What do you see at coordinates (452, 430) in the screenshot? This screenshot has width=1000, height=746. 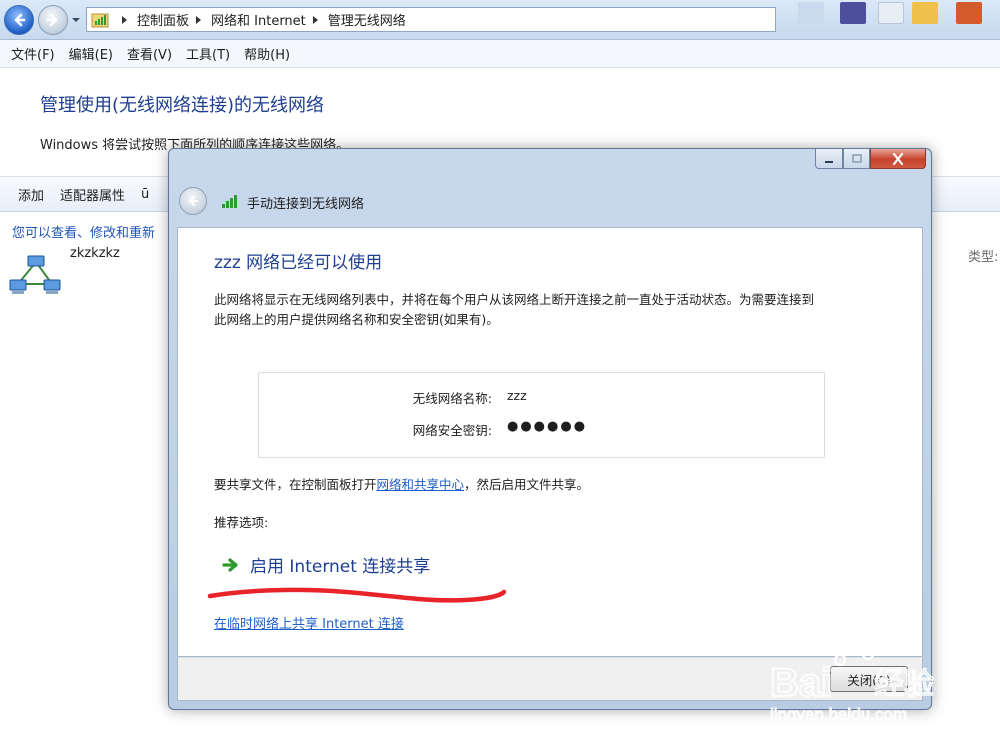 I see `security-key-label: 网络安全密钥:` at bounding box center [452, 430].